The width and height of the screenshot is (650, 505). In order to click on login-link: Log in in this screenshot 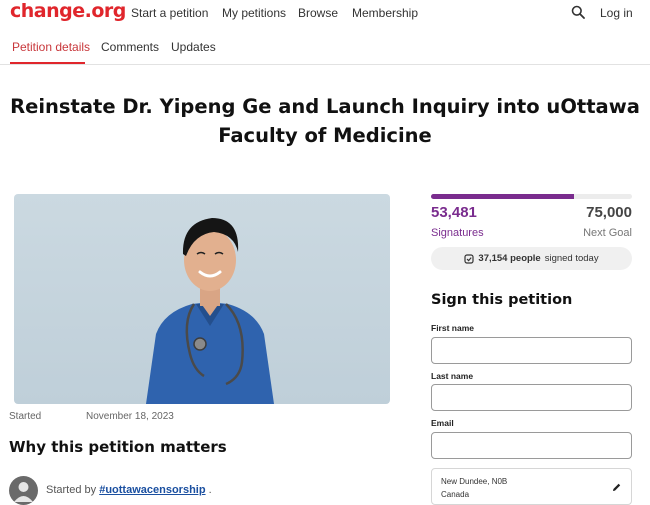, I will do `click(616, 13)`.